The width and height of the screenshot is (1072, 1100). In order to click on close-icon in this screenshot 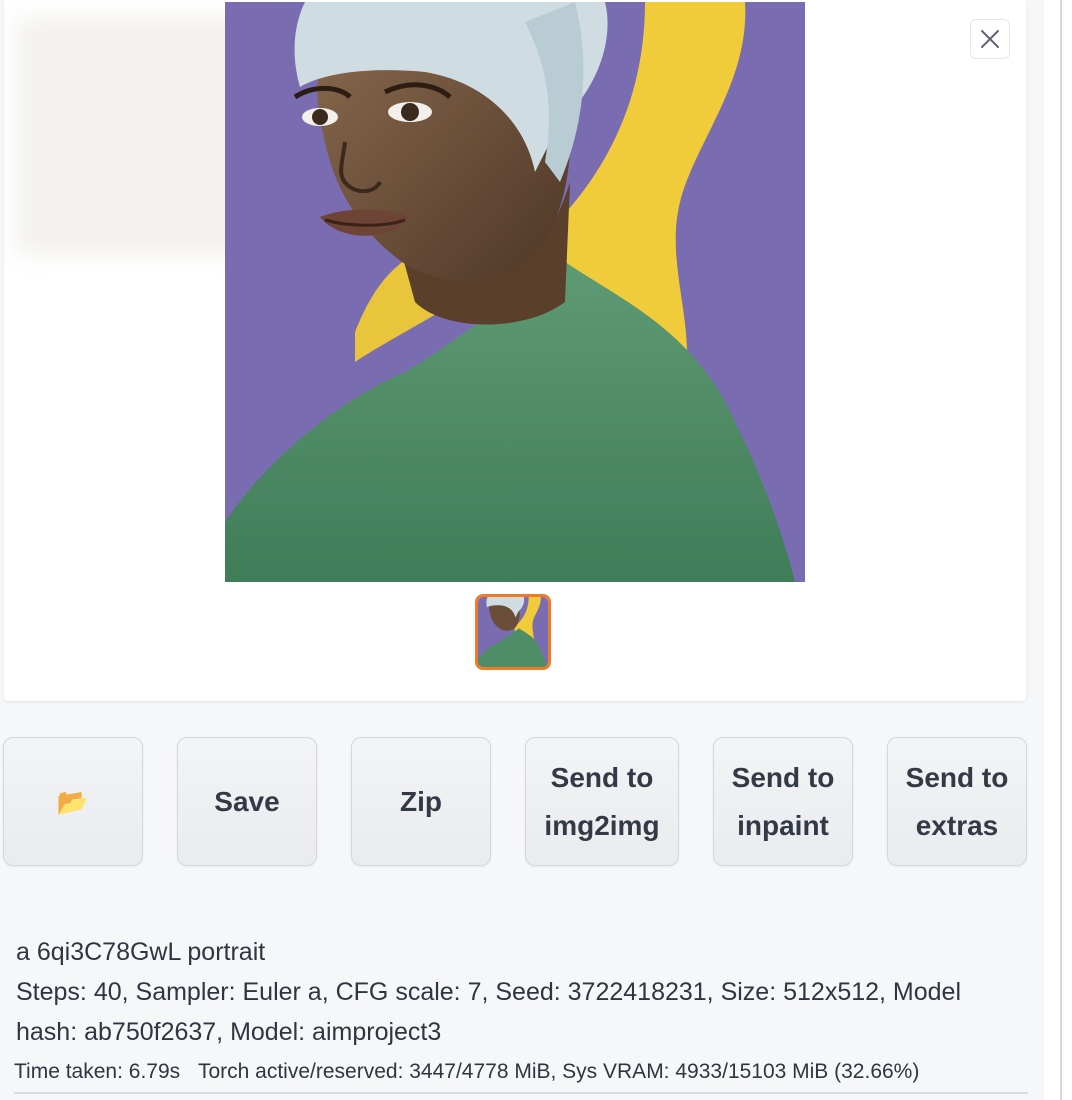, I will do `click(990, 39)`.